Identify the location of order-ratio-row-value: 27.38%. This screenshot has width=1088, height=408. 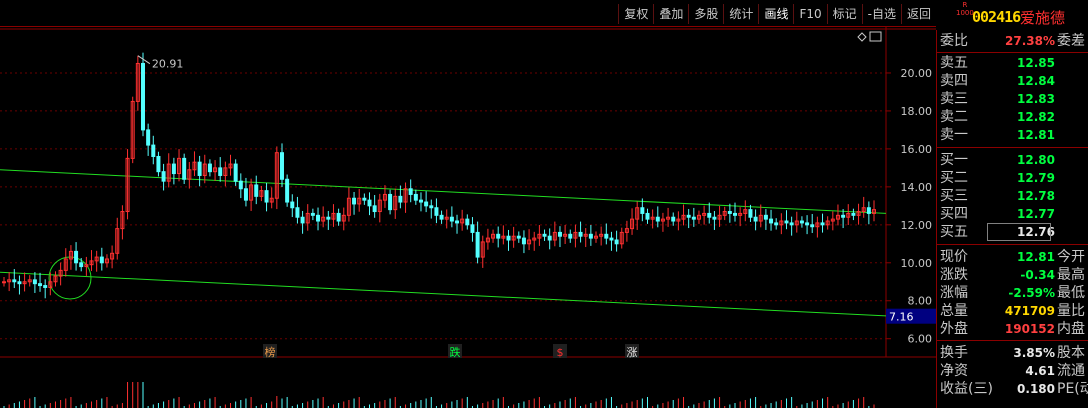
(1030, 41).